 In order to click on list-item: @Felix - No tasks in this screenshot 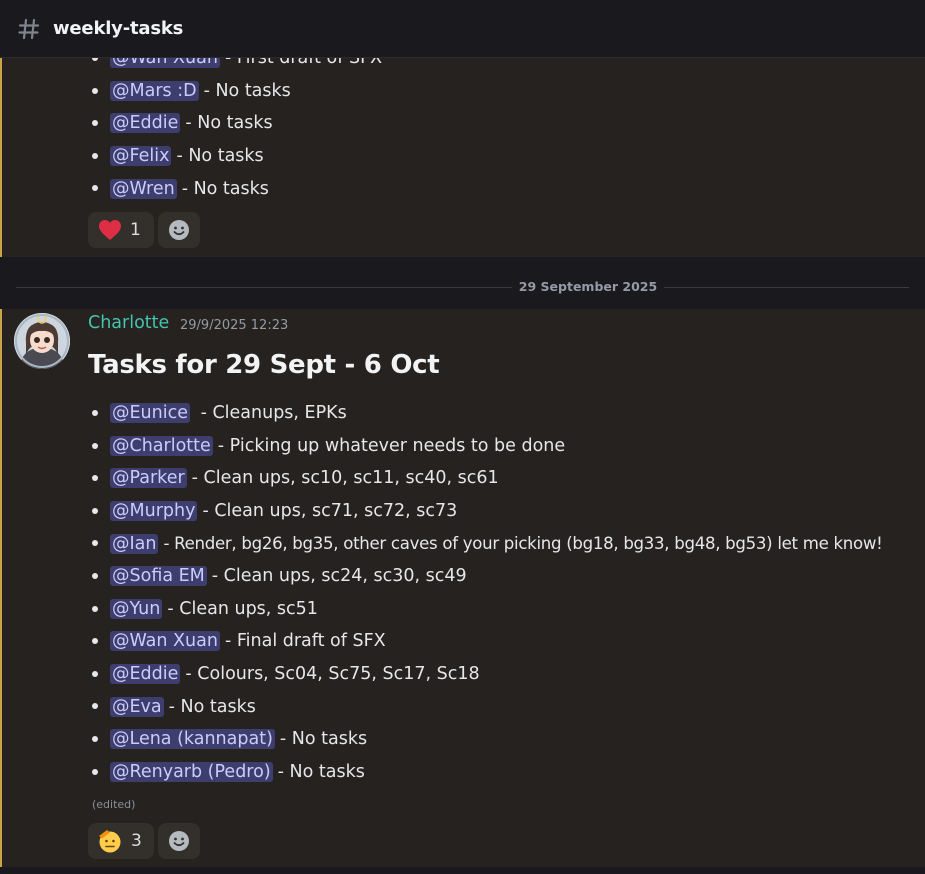, I will do `click(237, 156)`.